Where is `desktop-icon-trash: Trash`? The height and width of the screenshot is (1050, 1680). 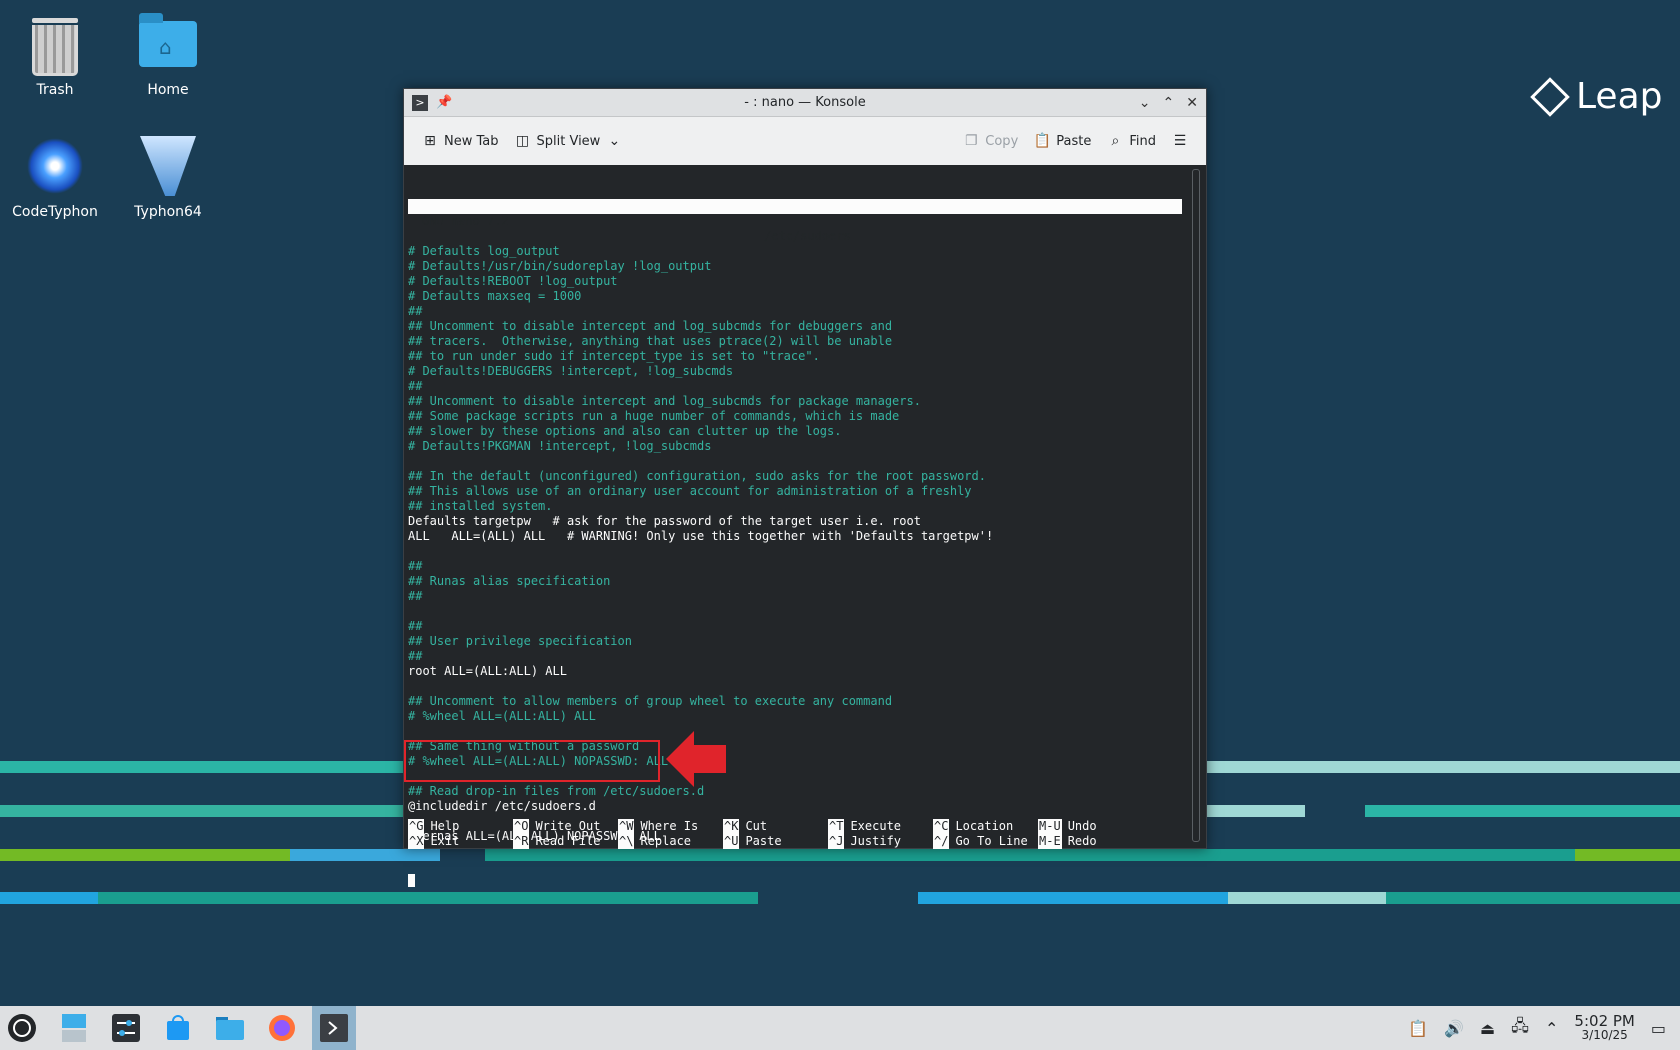
desktop-icon-trash: Trash is located at coordinates (55, 55).